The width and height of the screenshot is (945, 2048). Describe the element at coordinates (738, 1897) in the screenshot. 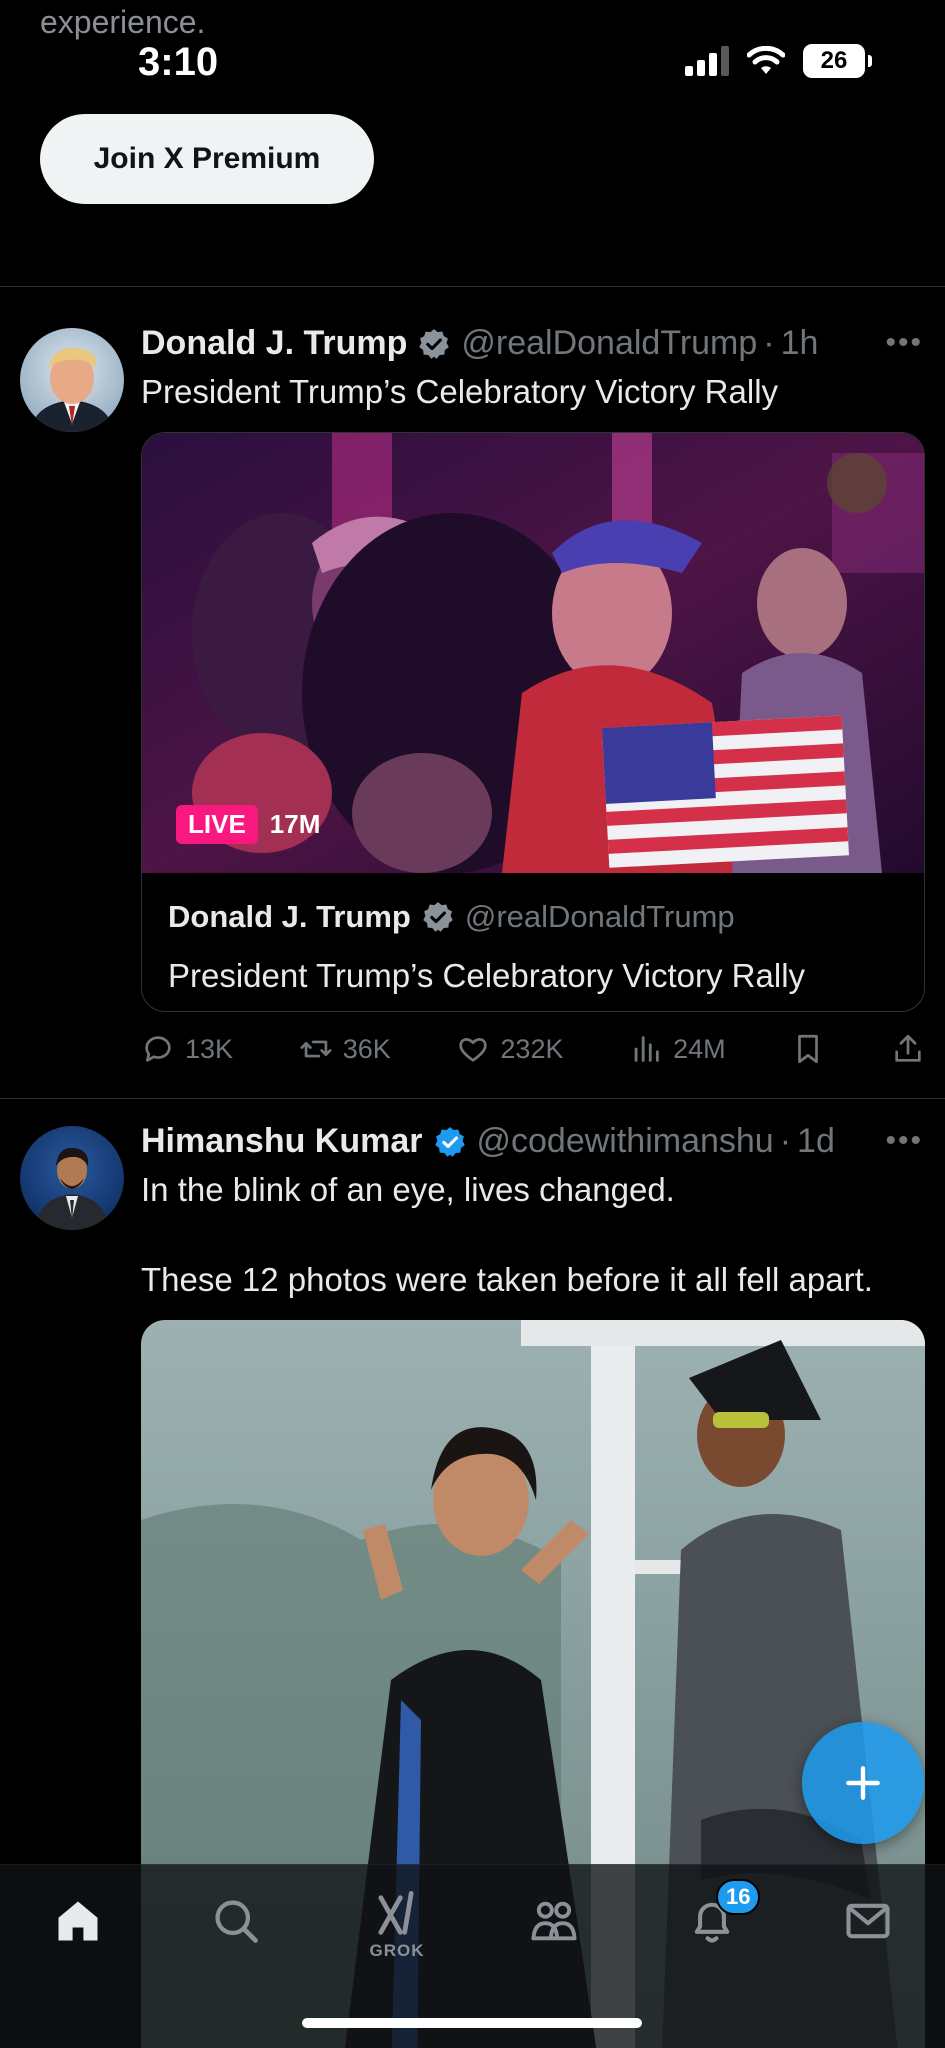

I see `notifications-badge: 16` at that location.